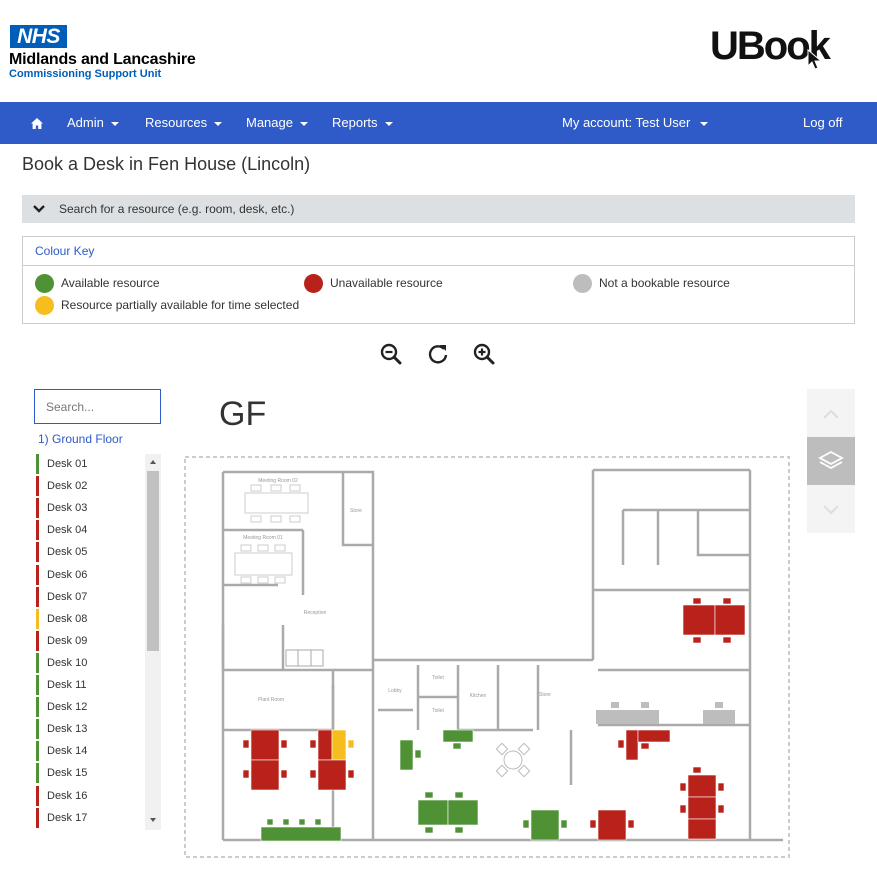 The width and height of the screenshot is (877, 872). I want to click on key-not-bookable: Not a bookable resource, so click(664, 283).